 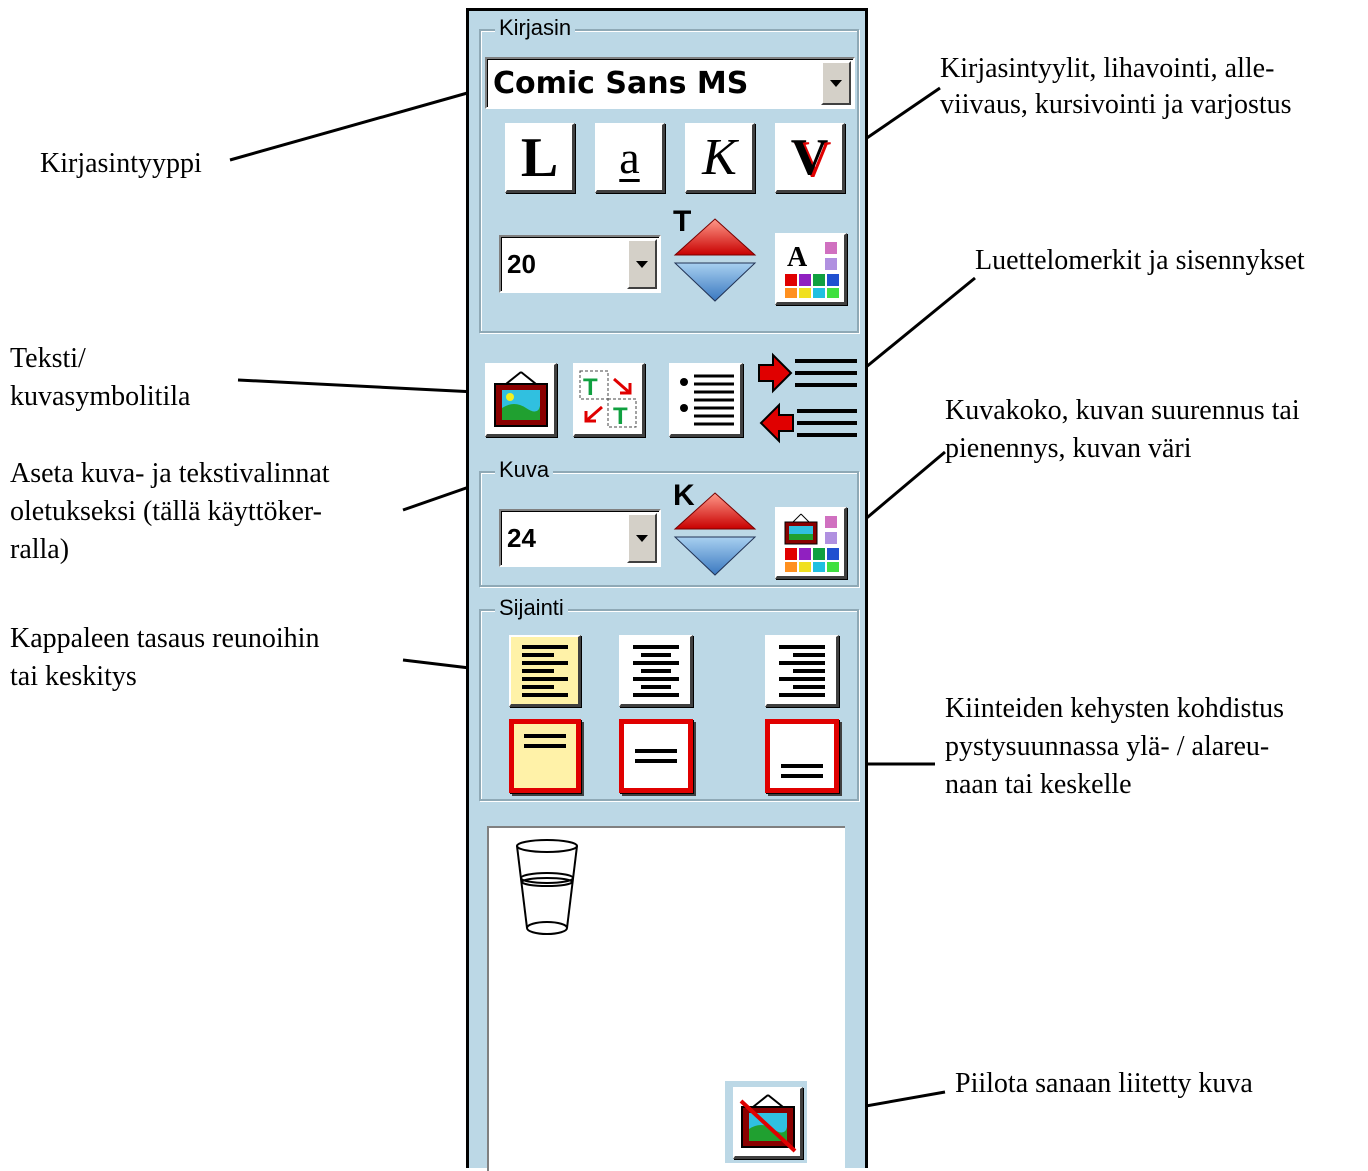 I want to click on glass-symbol-icon, so click(x=547, y=887).